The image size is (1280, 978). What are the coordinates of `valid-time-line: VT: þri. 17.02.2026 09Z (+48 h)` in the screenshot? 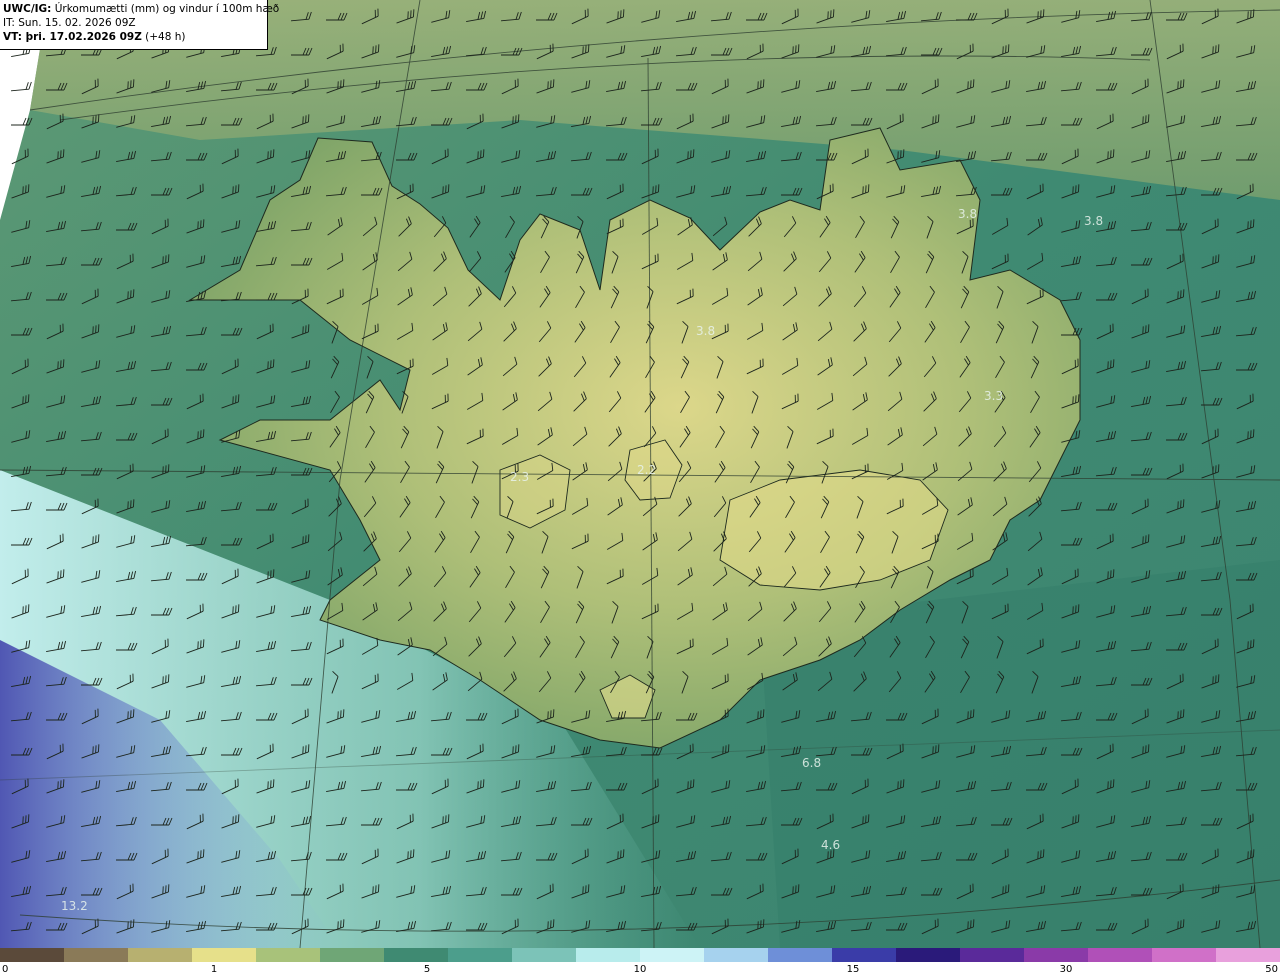 It's located at (94, 37).